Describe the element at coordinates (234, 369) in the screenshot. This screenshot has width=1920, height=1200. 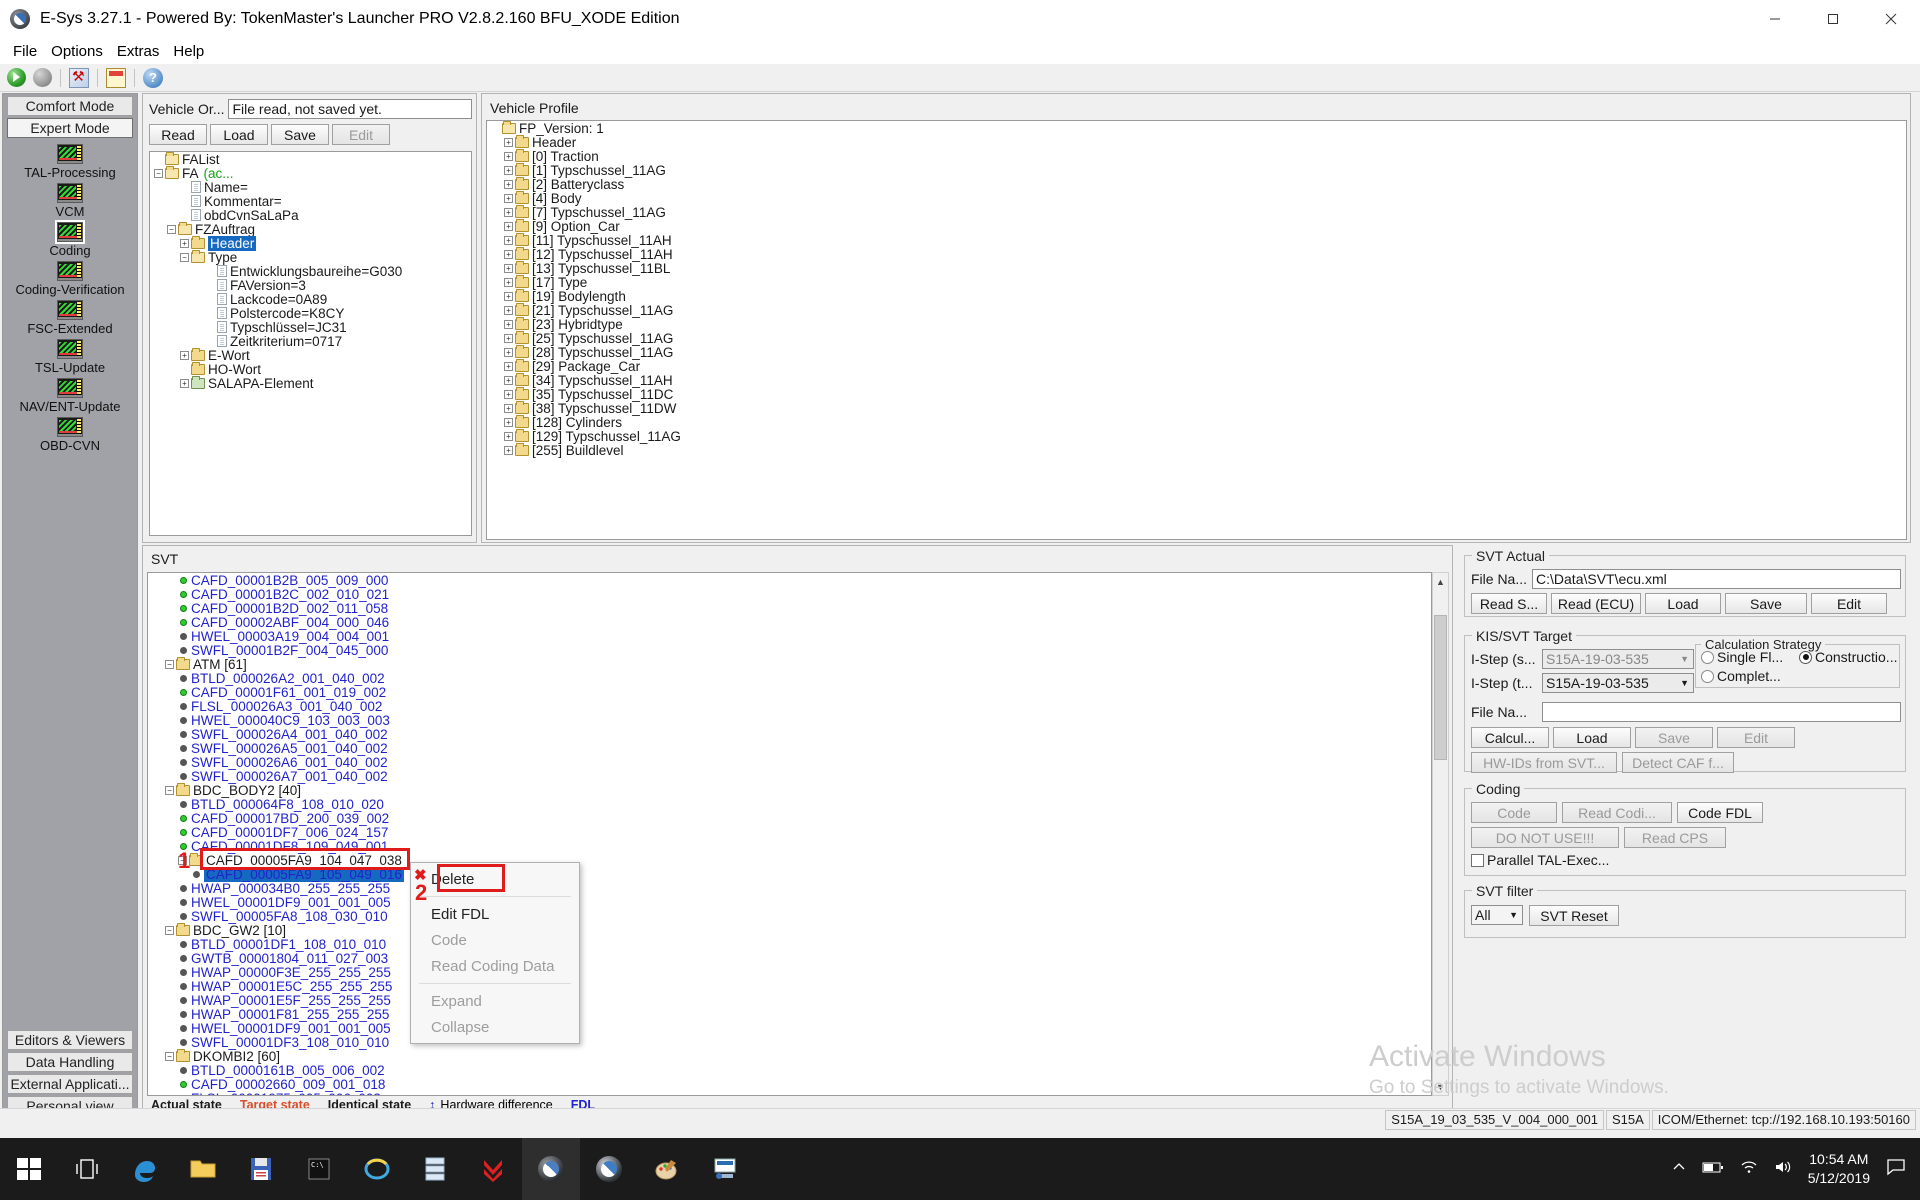
I see `tree-node-label: HO-Wort` at that location.